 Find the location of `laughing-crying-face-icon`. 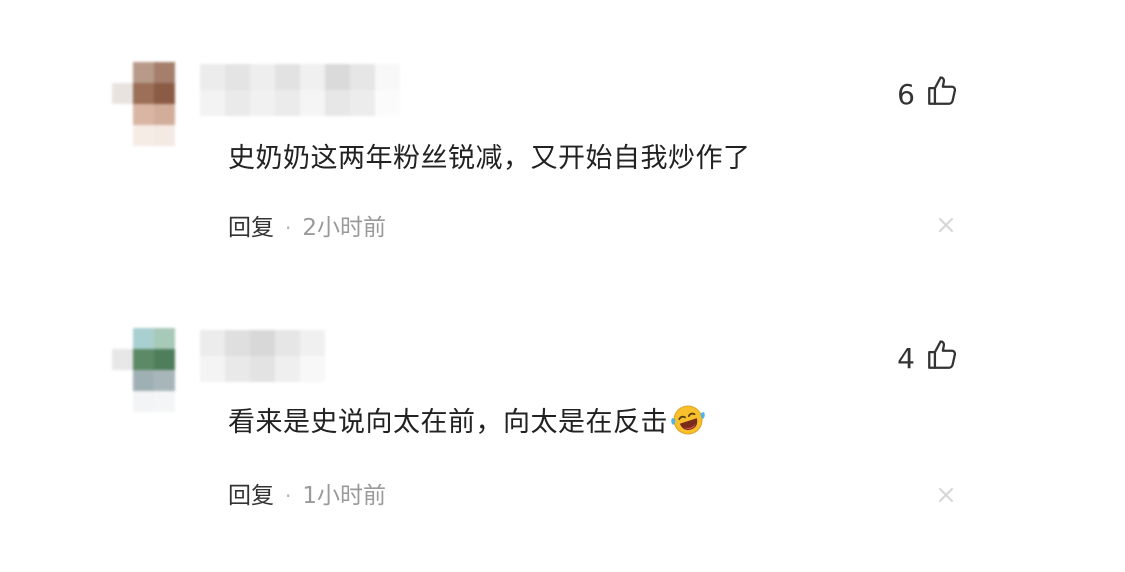

laughing-crying-face-icon is located at coordinates (688, 420).